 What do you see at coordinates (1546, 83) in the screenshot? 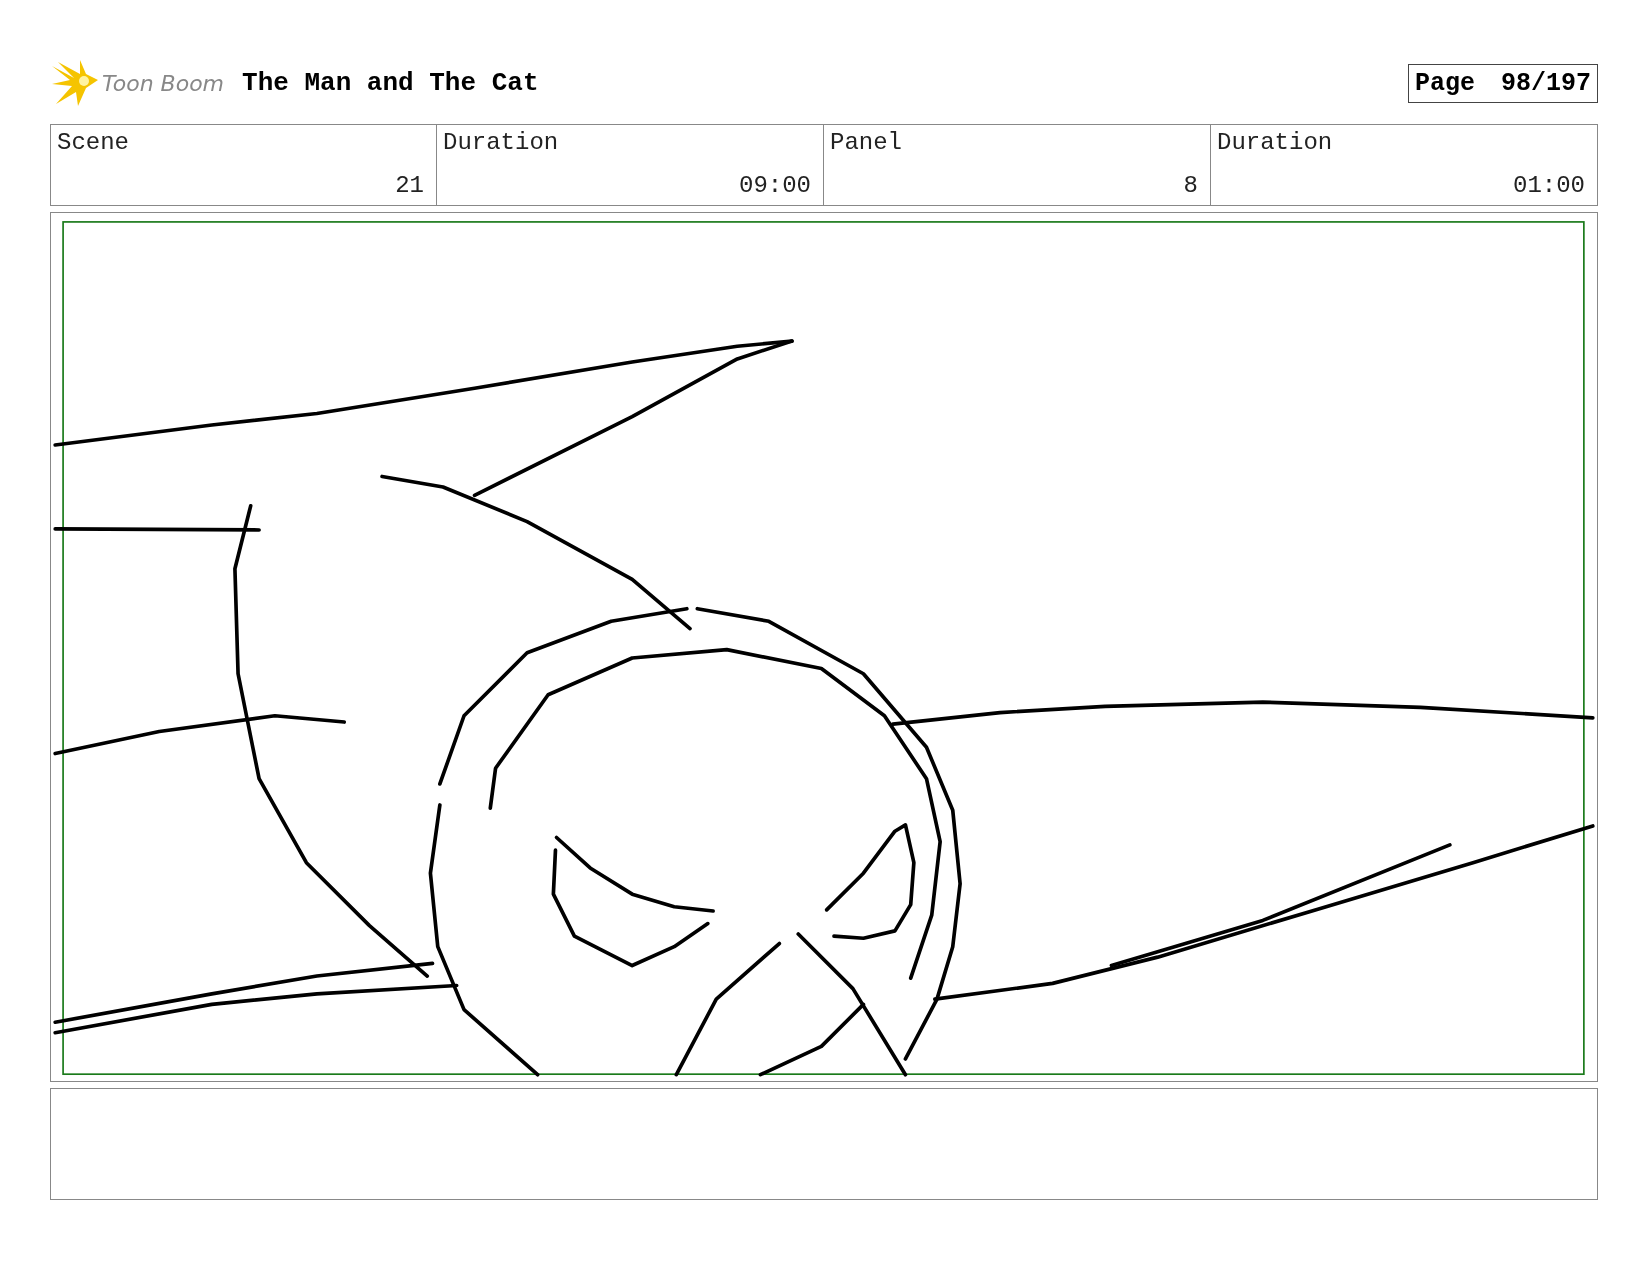
I see `page-number: 98/197` at bounding box center [1546, 83].